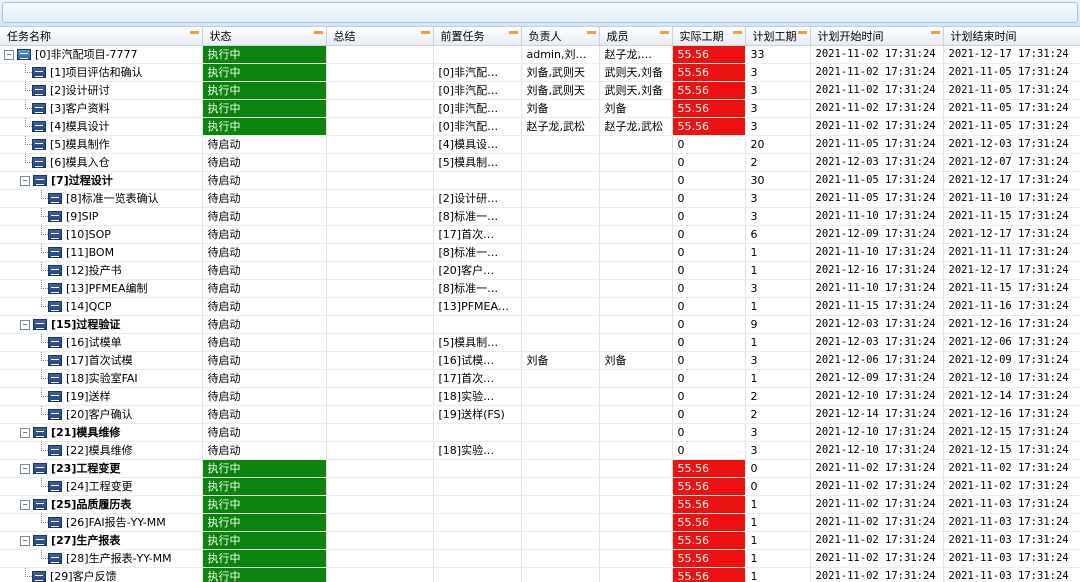  What do you see at coordinates (636, 36) in the screenshot?
I see `column-header-members: 成员` at bounding box center [636, 36].